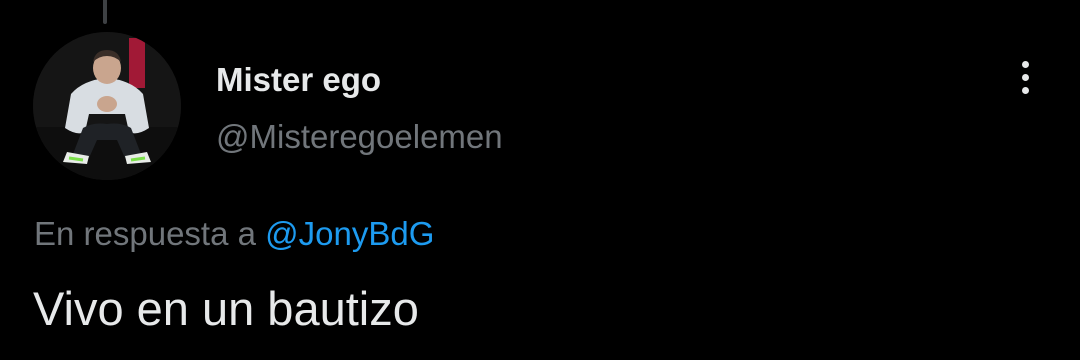 This screenshot has width=1080, height=360. I want to click on thread-connector-line, so click(105, 12).